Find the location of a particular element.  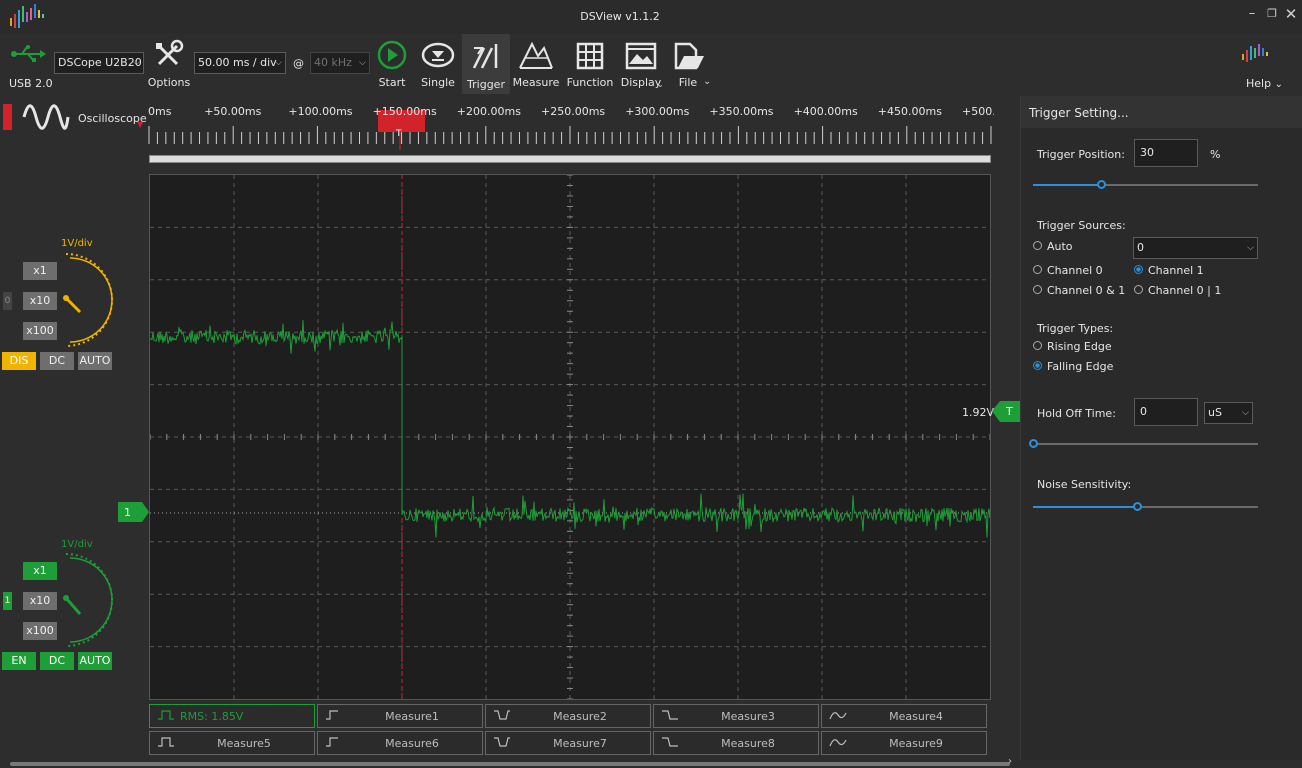

holdoff-unit-select: uS ⌵ is located at coordinates (1228, 413).